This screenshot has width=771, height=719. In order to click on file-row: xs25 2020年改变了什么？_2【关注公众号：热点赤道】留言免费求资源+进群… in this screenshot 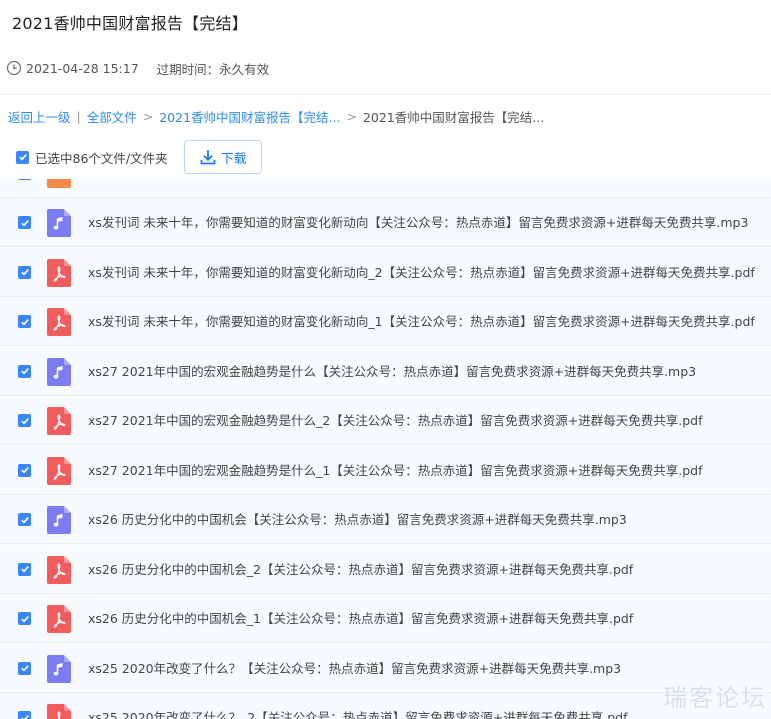, I will do `click(385, 706)`.